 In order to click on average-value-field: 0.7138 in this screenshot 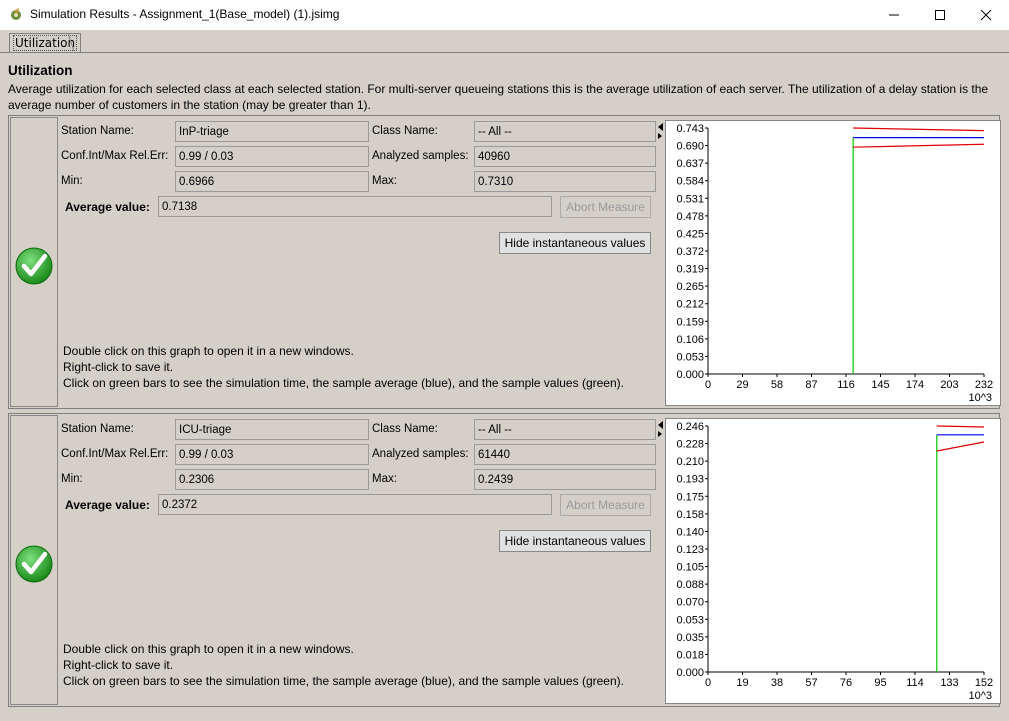, I will do `click(355, 206)`.